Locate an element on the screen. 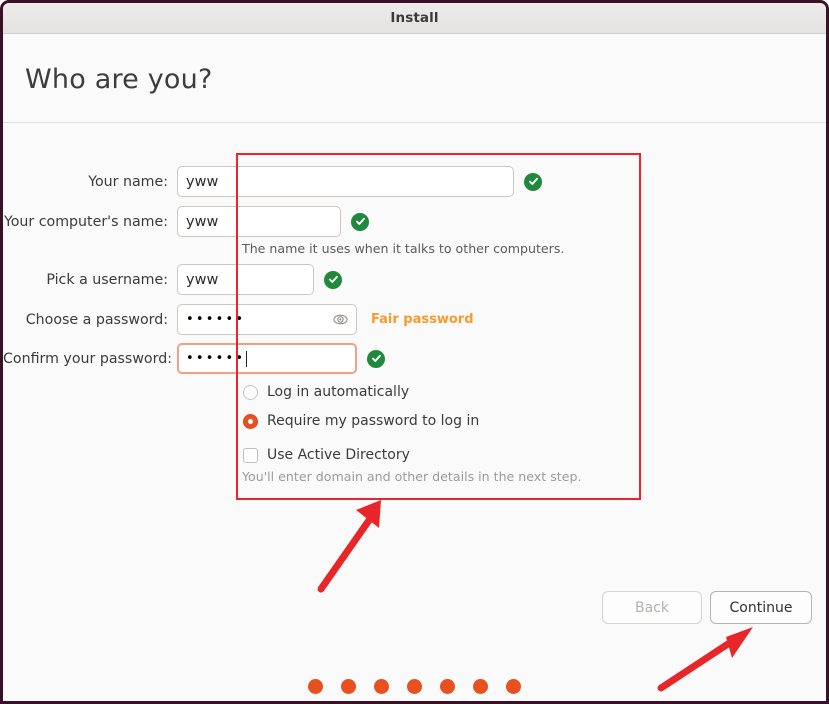 The image size is (829, 704). continue-button: Continue is located at coordinates (761, 607).